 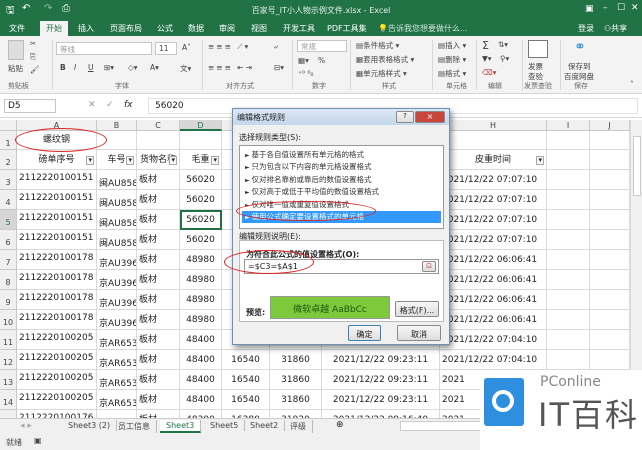 I want to click on row-header-12: 12, so click(x=8, y=360).